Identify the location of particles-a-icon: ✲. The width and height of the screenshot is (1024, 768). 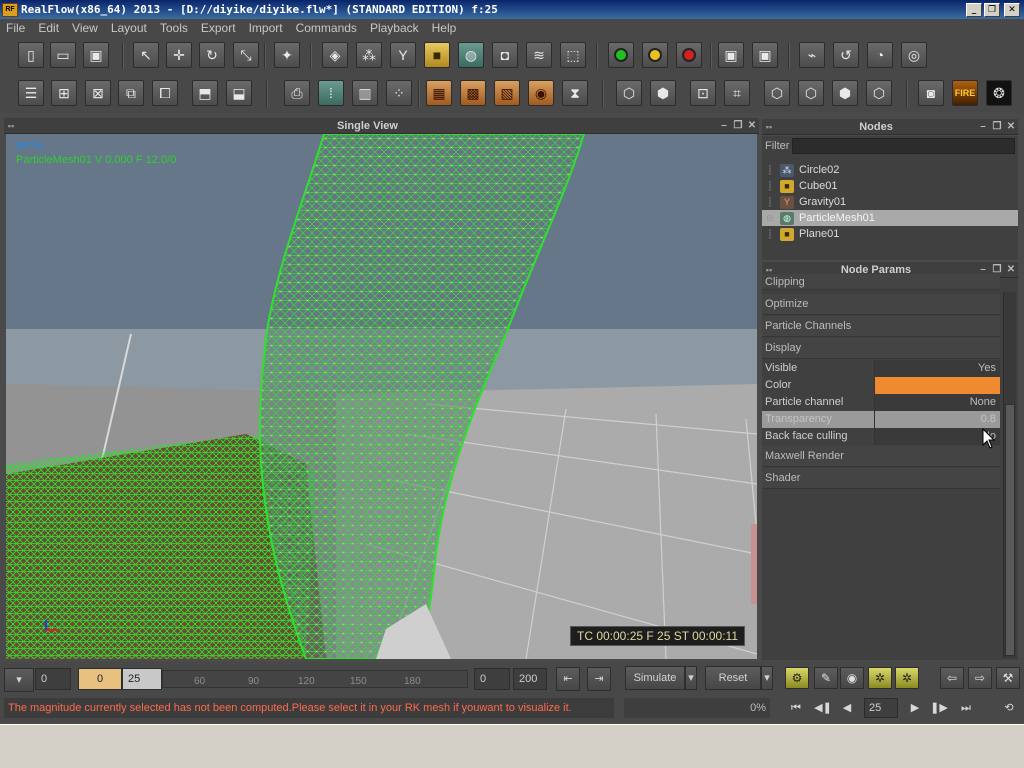
(880, 678).